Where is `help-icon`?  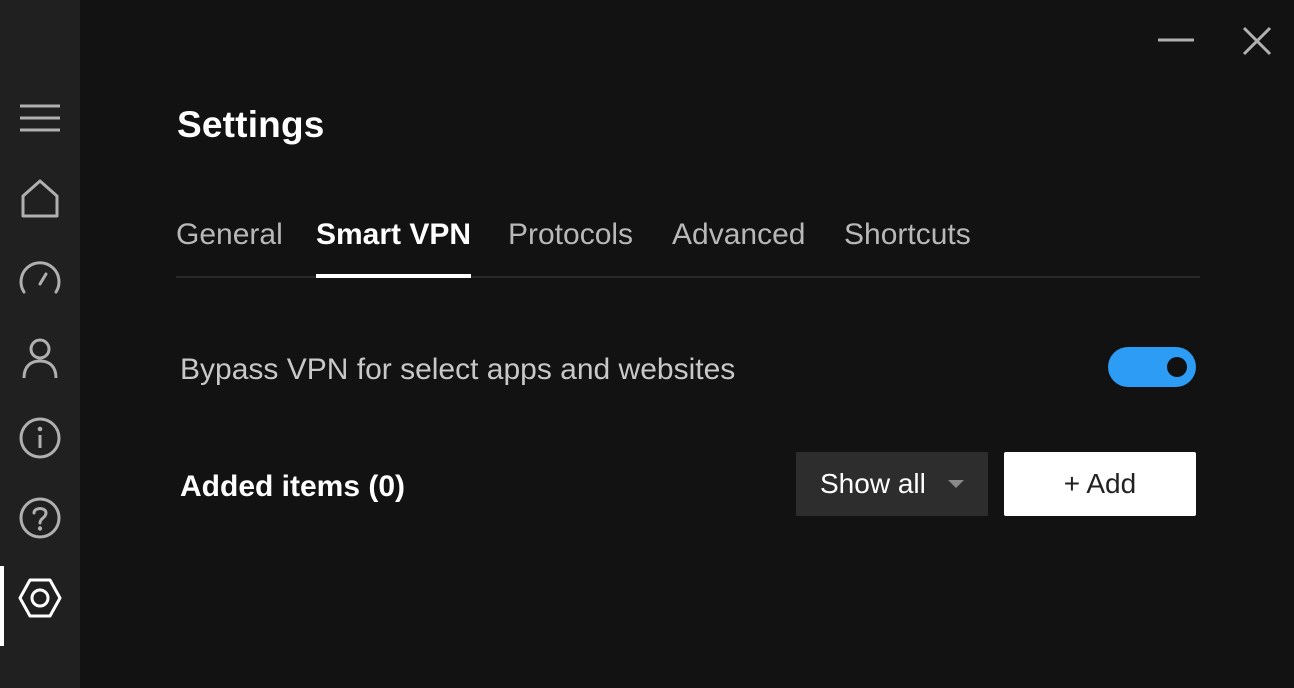
help-icon is located at coordinates (40, 518).